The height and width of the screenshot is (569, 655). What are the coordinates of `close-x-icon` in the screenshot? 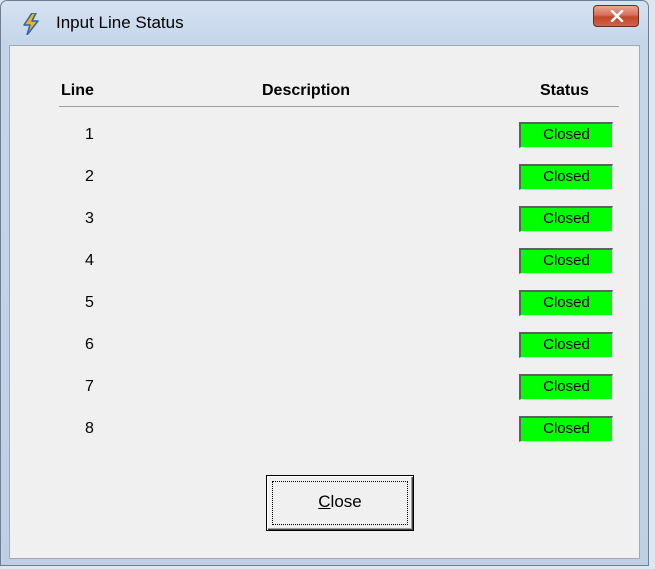 It's located at (617, 16).